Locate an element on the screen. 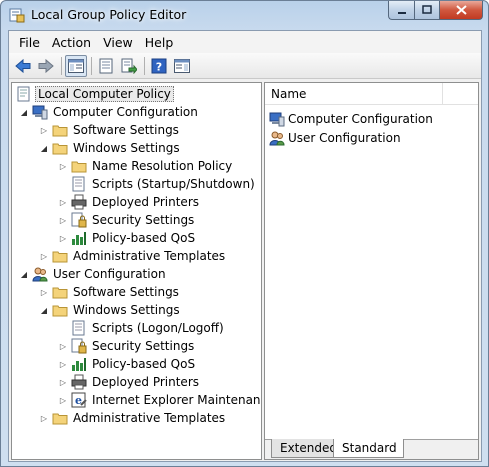 This screenshot has height=467, width=489. list-item-computer-configuration: Computer Configuration is located at coordinates (351, 119).